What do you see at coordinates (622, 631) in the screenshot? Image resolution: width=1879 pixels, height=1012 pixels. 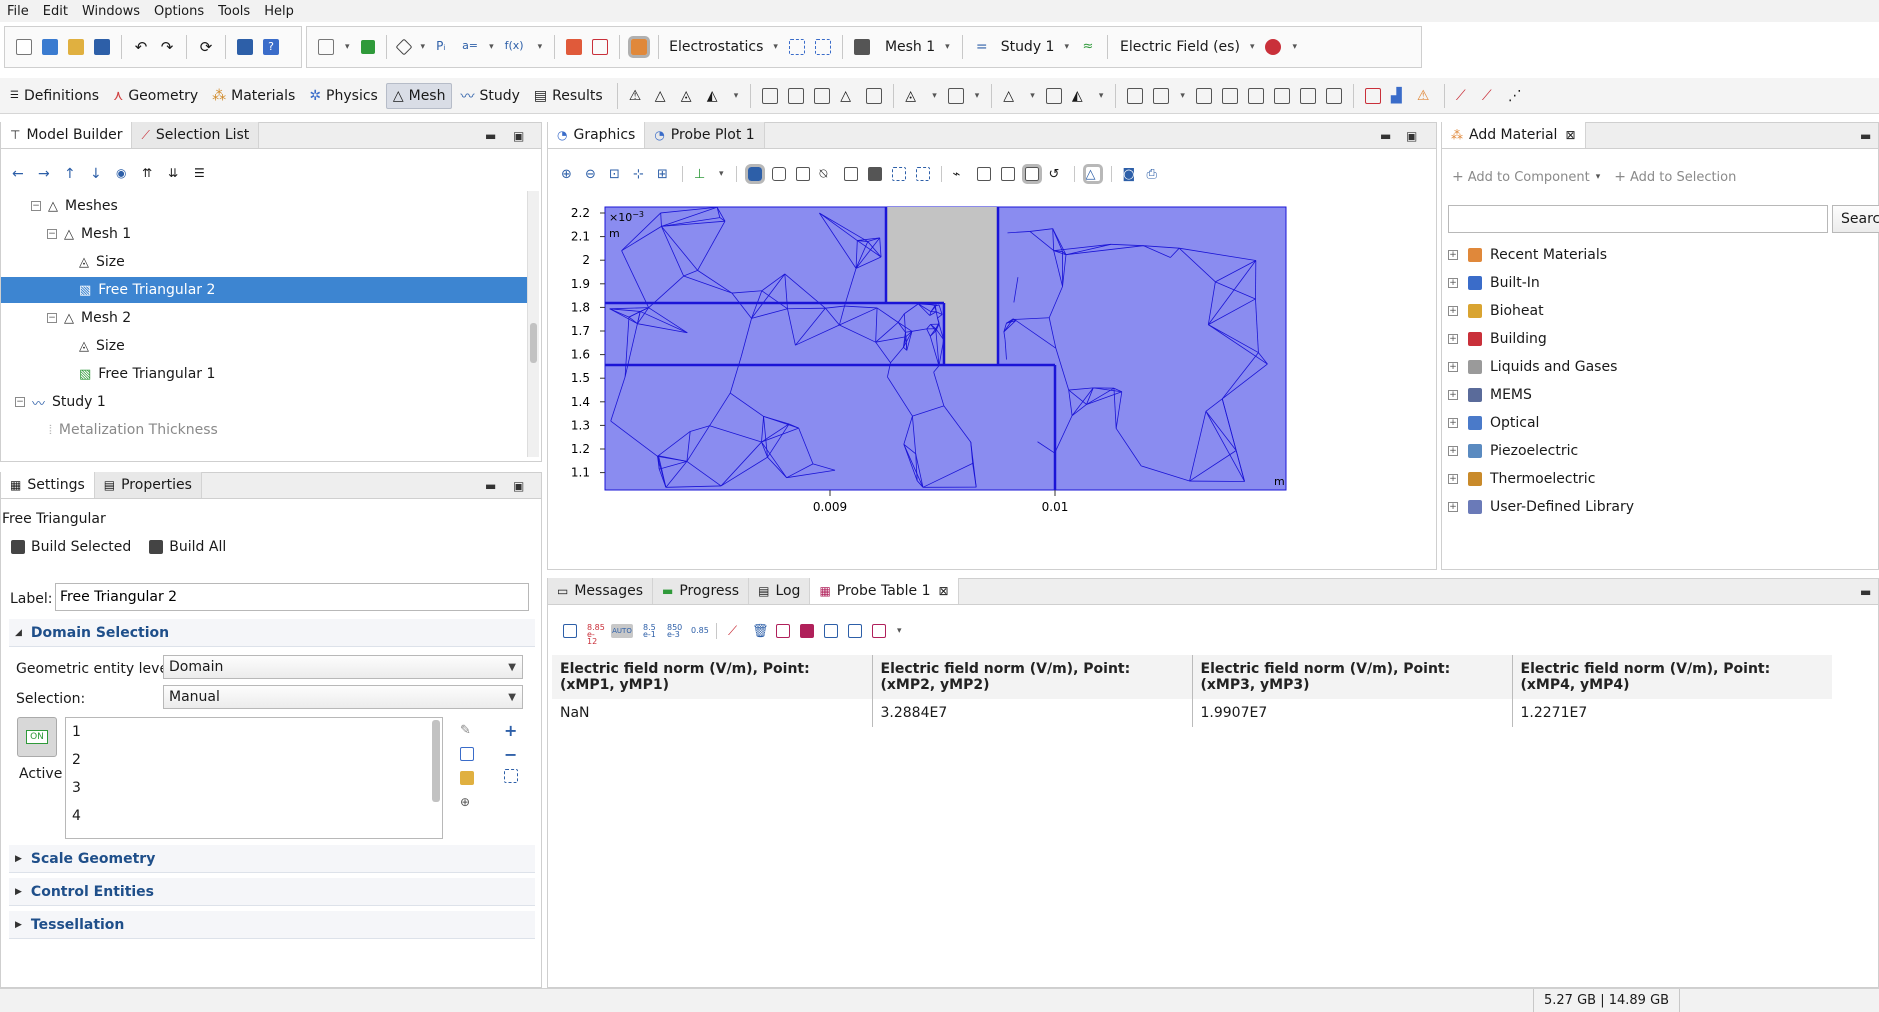 I see `auto-precision-icon: AUTO` at bounding box center [622, 631].